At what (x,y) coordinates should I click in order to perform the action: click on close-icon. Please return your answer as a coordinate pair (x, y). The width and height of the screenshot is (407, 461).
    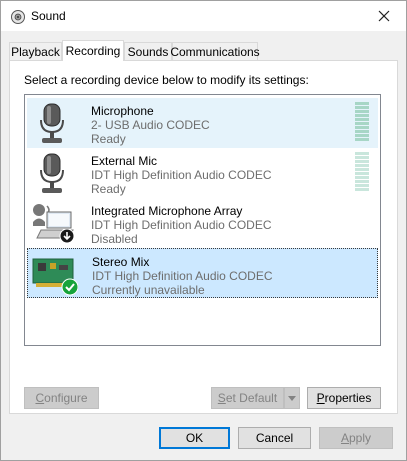
    Looking at the image, I should click on (384, 16).